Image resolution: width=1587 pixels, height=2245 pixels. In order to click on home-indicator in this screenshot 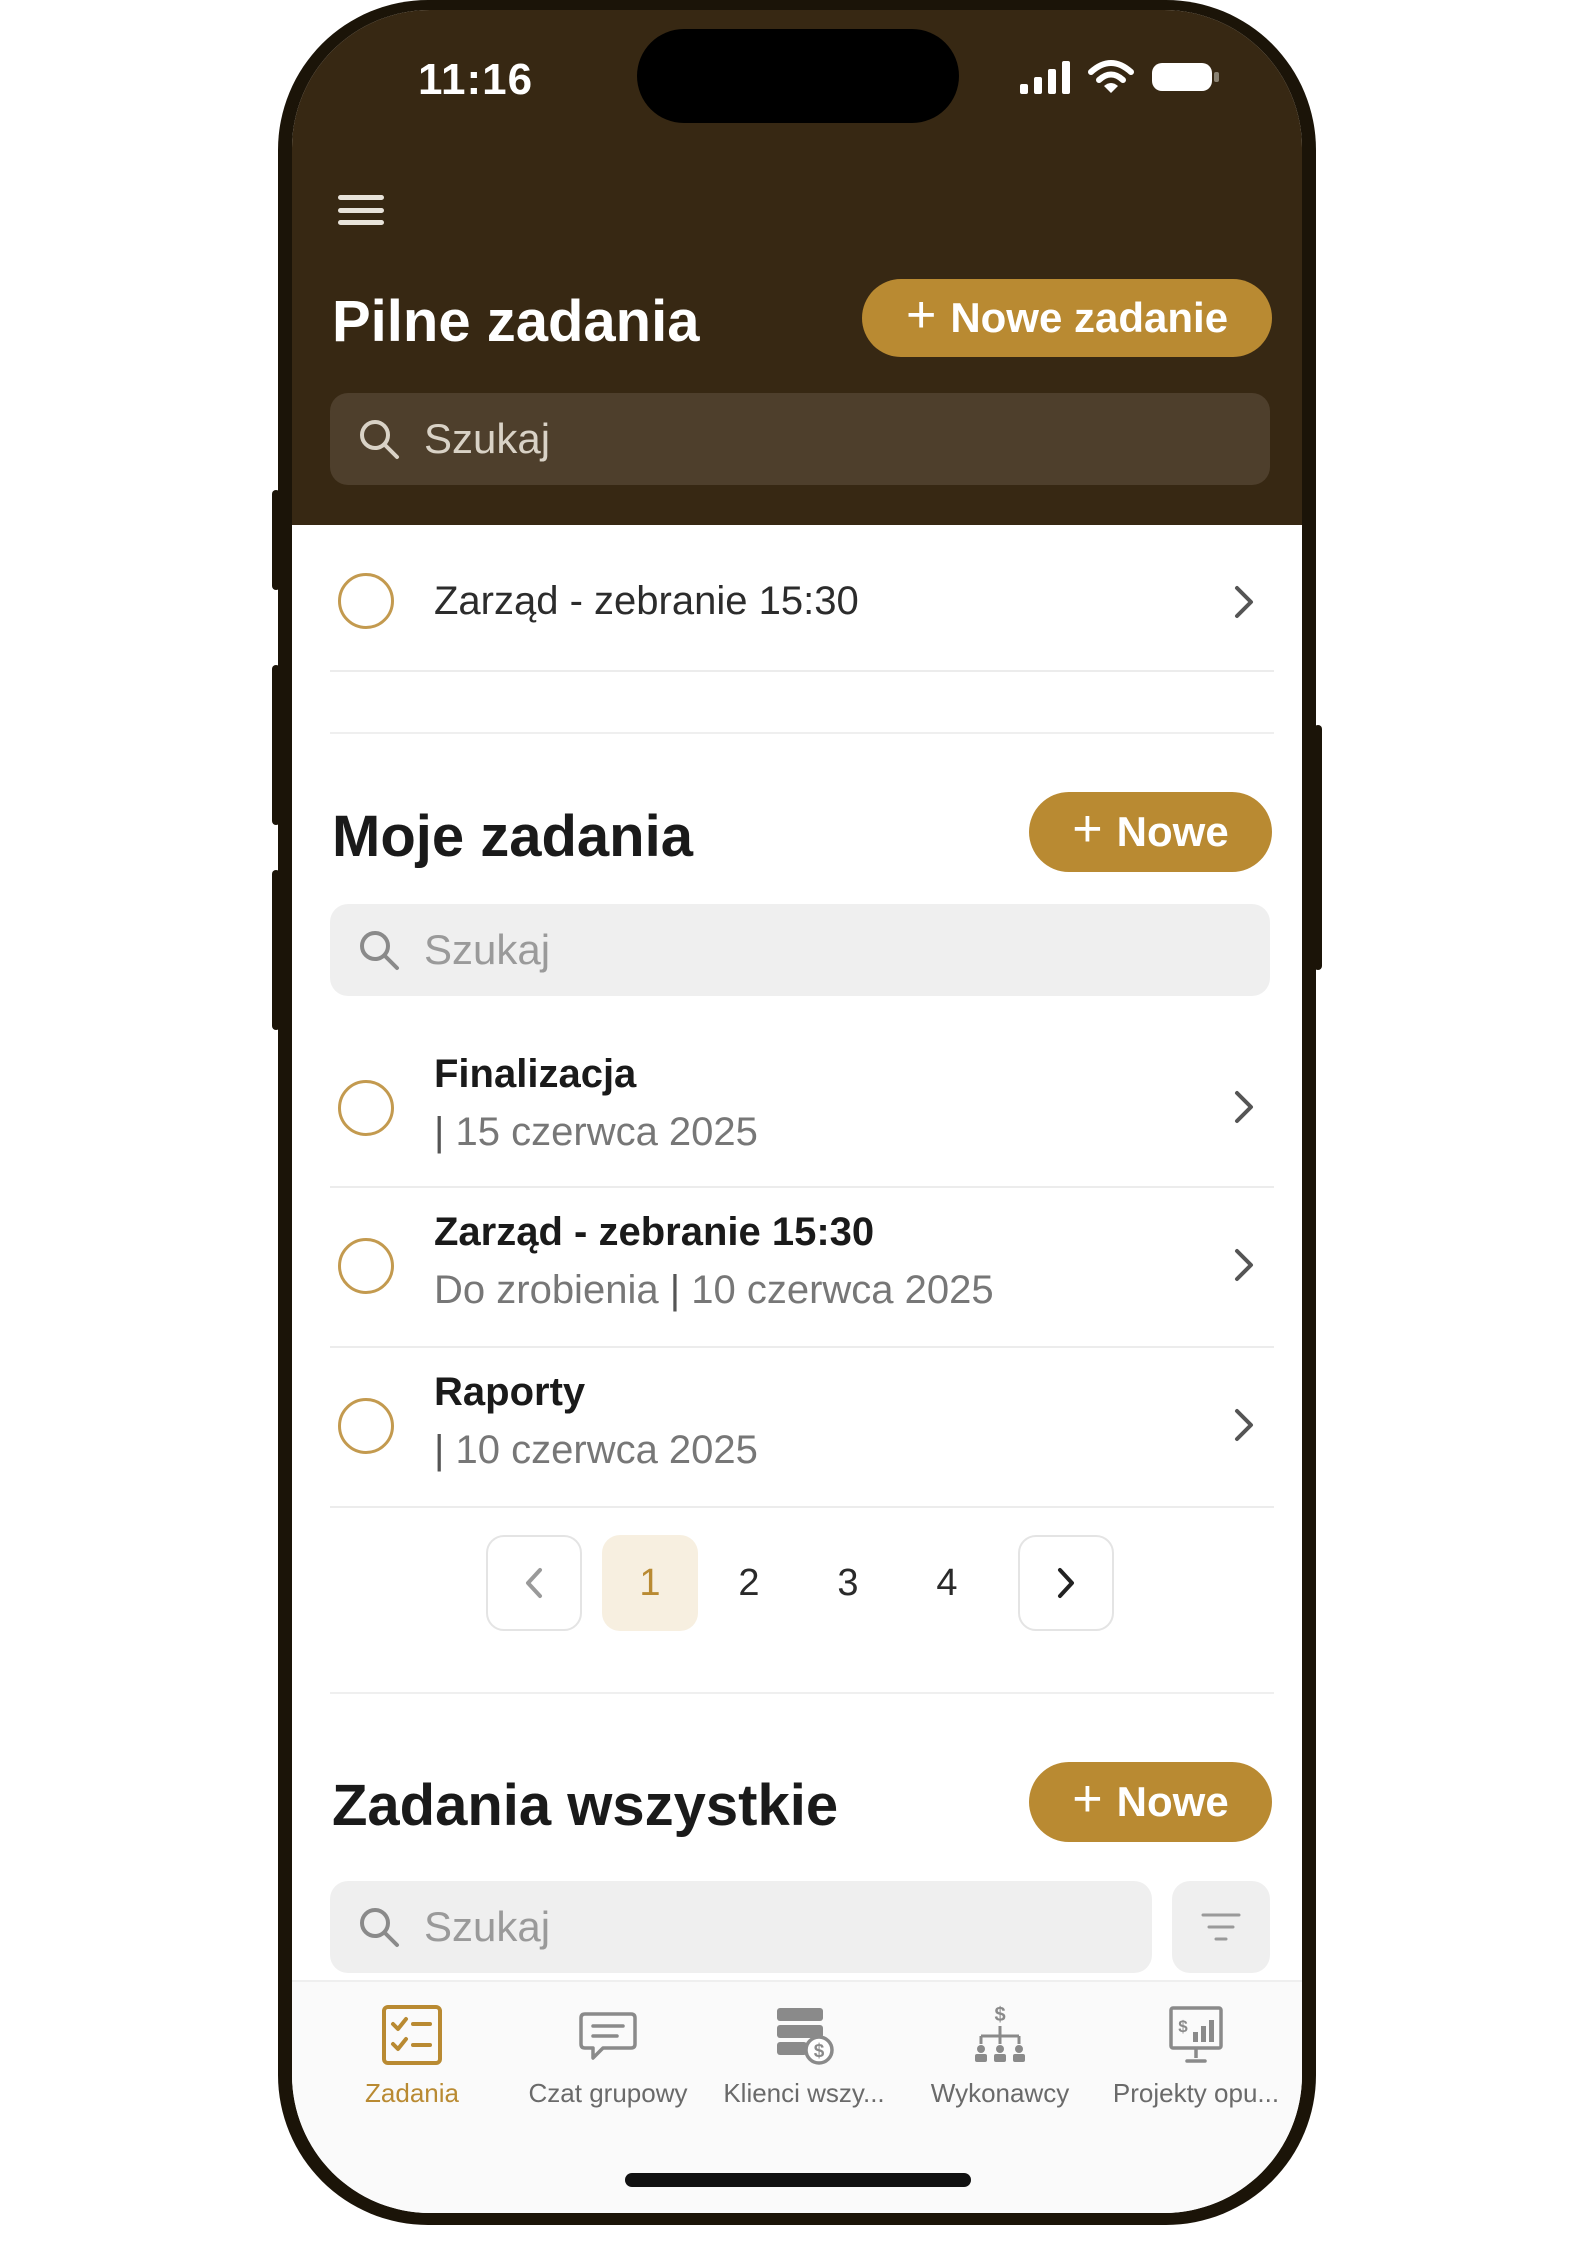, I will do `click(798, 2180)`.